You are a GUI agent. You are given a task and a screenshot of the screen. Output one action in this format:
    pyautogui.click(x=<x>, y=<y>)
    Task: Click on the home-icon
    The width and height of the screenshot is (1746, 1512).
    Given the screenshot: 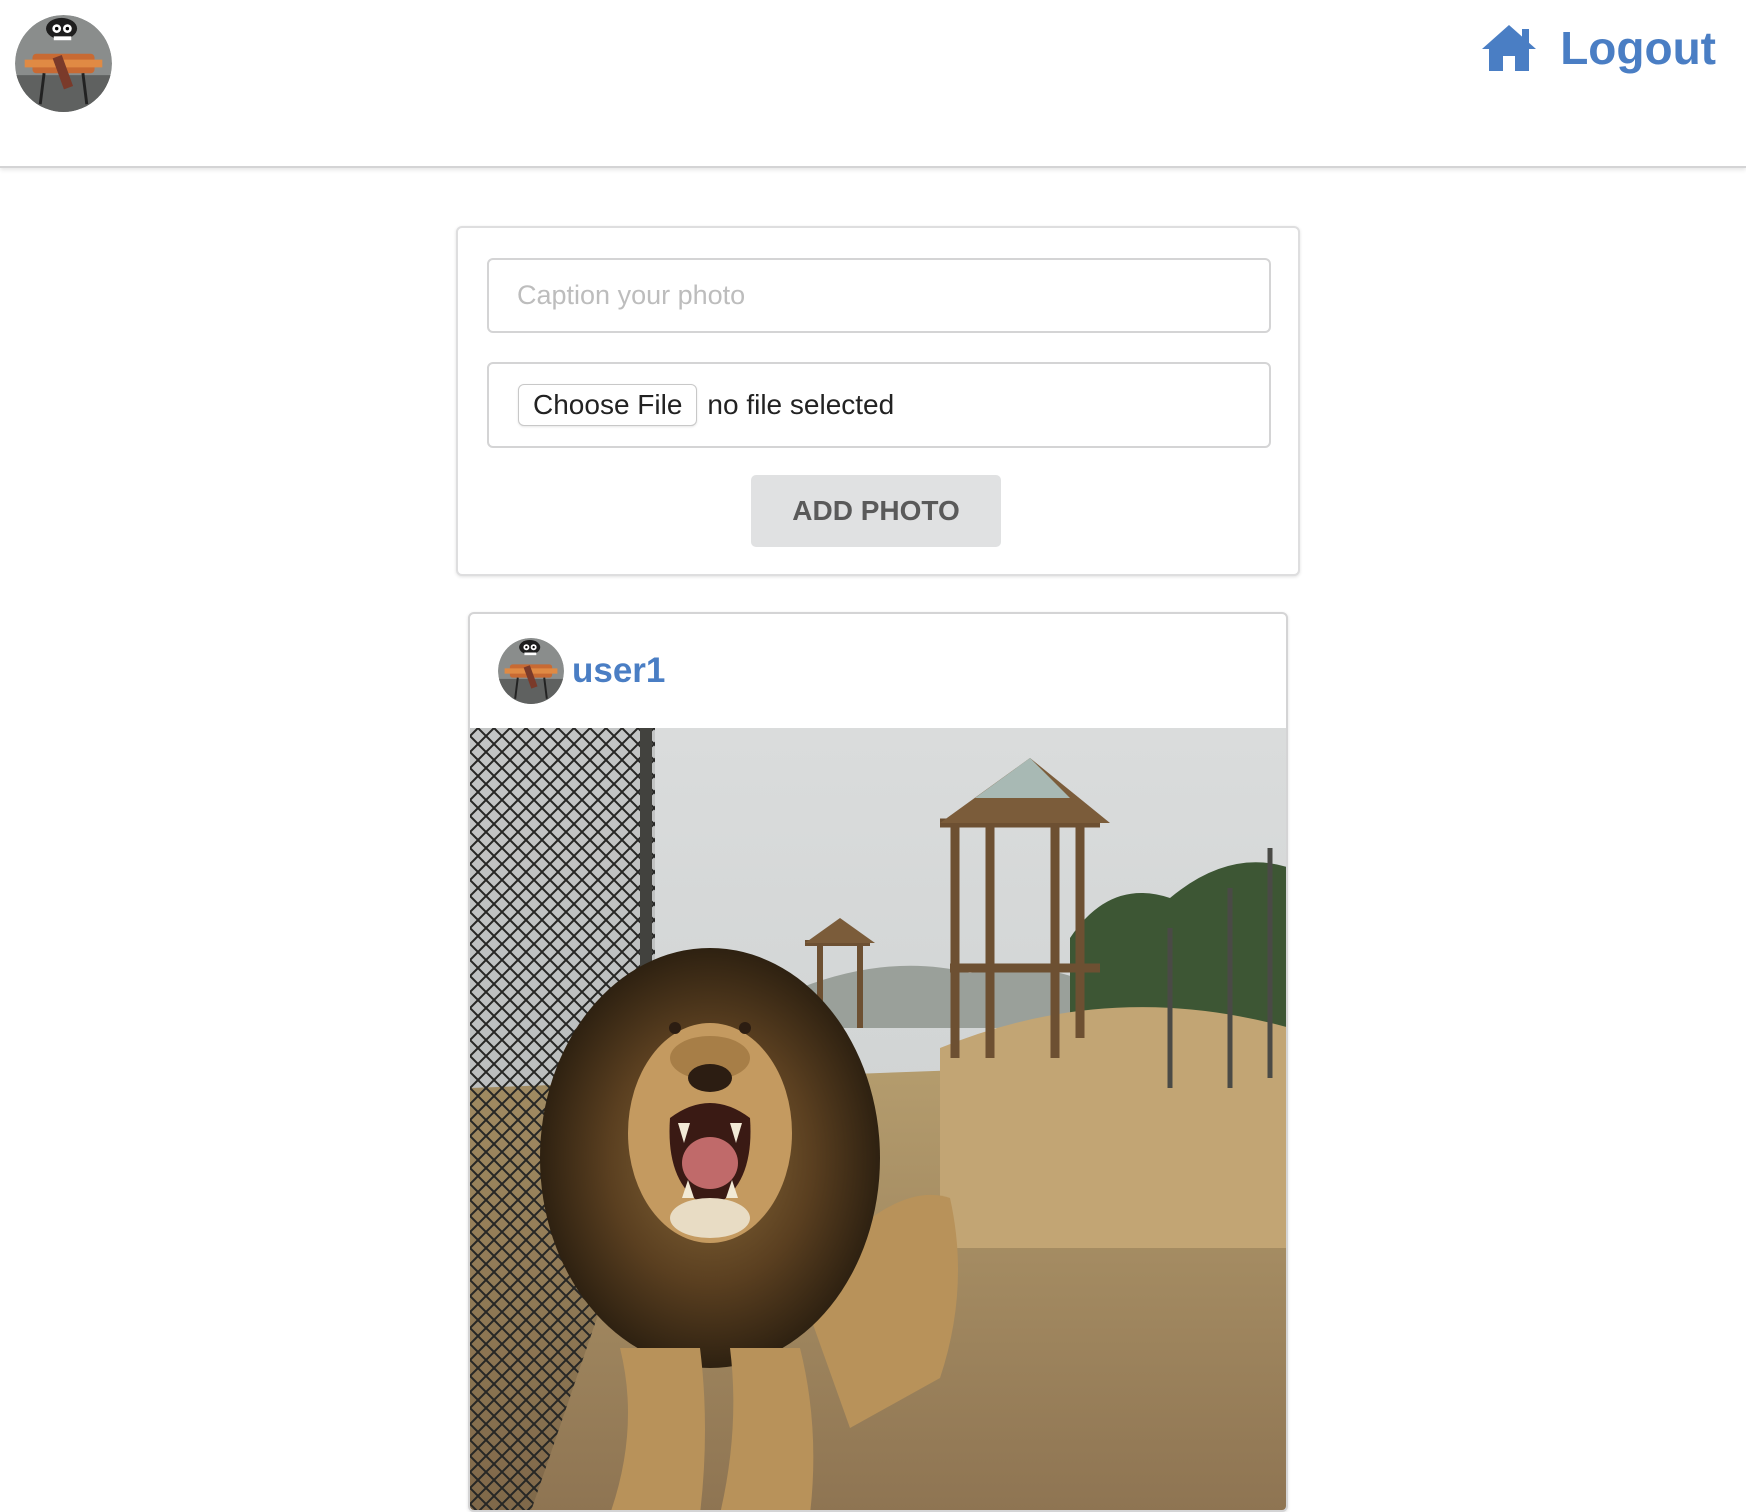 What is the action you would take?
    pyautogui.click(x=1509, y=48)
    